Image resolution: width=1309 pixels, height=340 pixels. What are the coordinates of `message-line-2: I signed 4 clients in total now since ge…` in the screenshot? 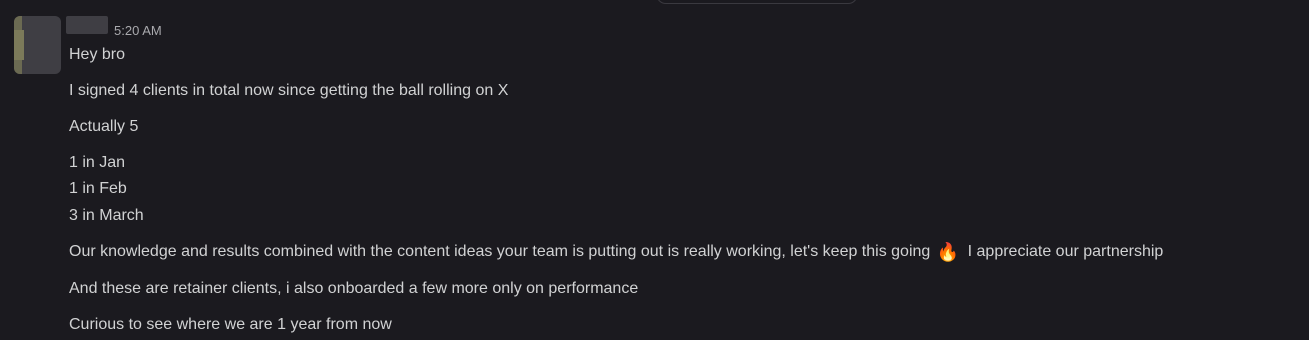 It's located at (289, 90).